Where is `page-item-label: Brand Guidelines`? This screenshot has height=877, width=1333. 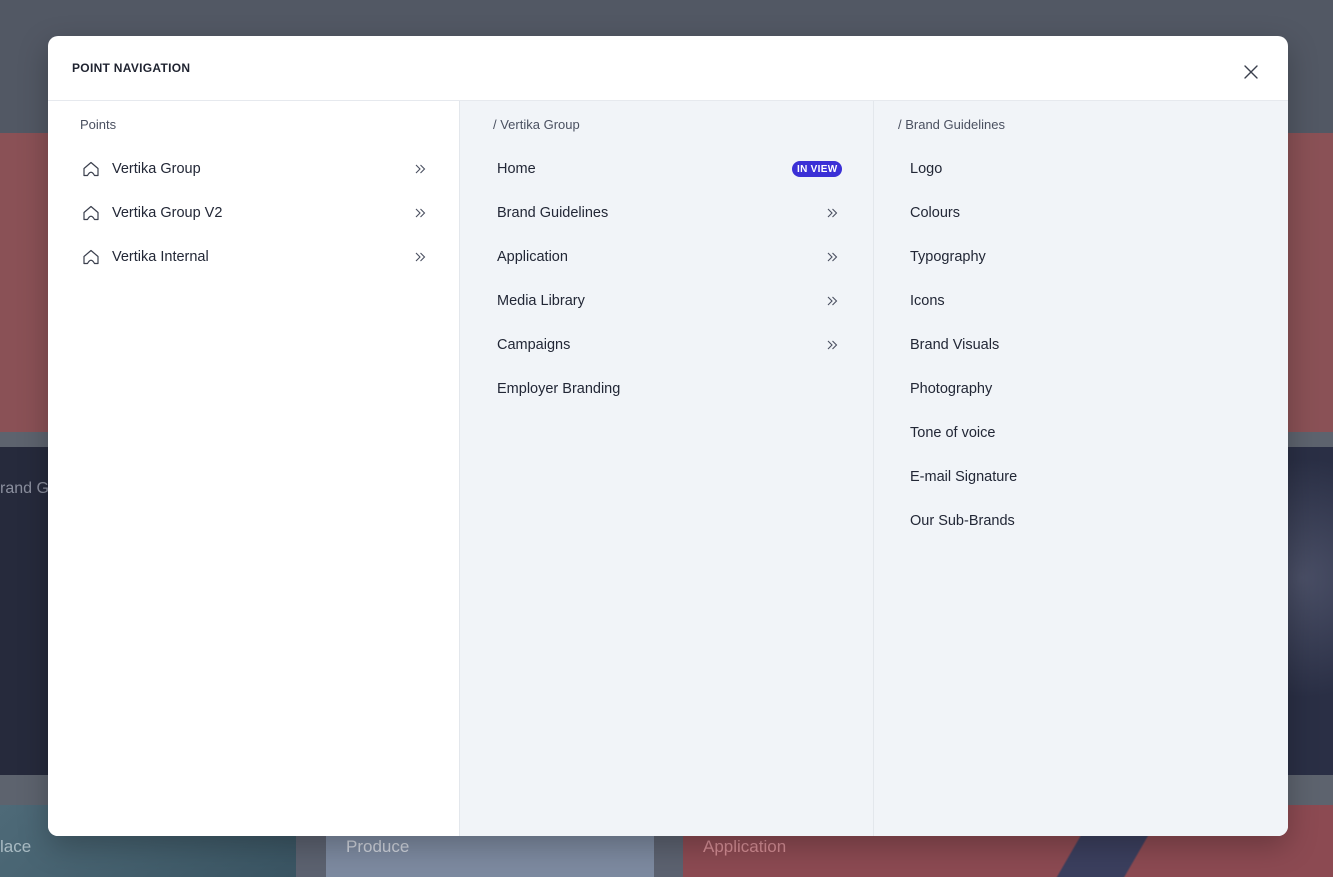 page-item-label: Brand Guidelines is located at coordinates (553, 213).